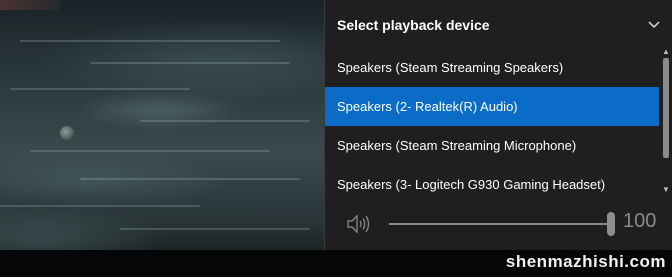 Image resolution: width=672 pixels, height=277 pixels. Describe the element at coordinates (666, 108) in the screenshot. I see `scrollbar-thumb` at that location.